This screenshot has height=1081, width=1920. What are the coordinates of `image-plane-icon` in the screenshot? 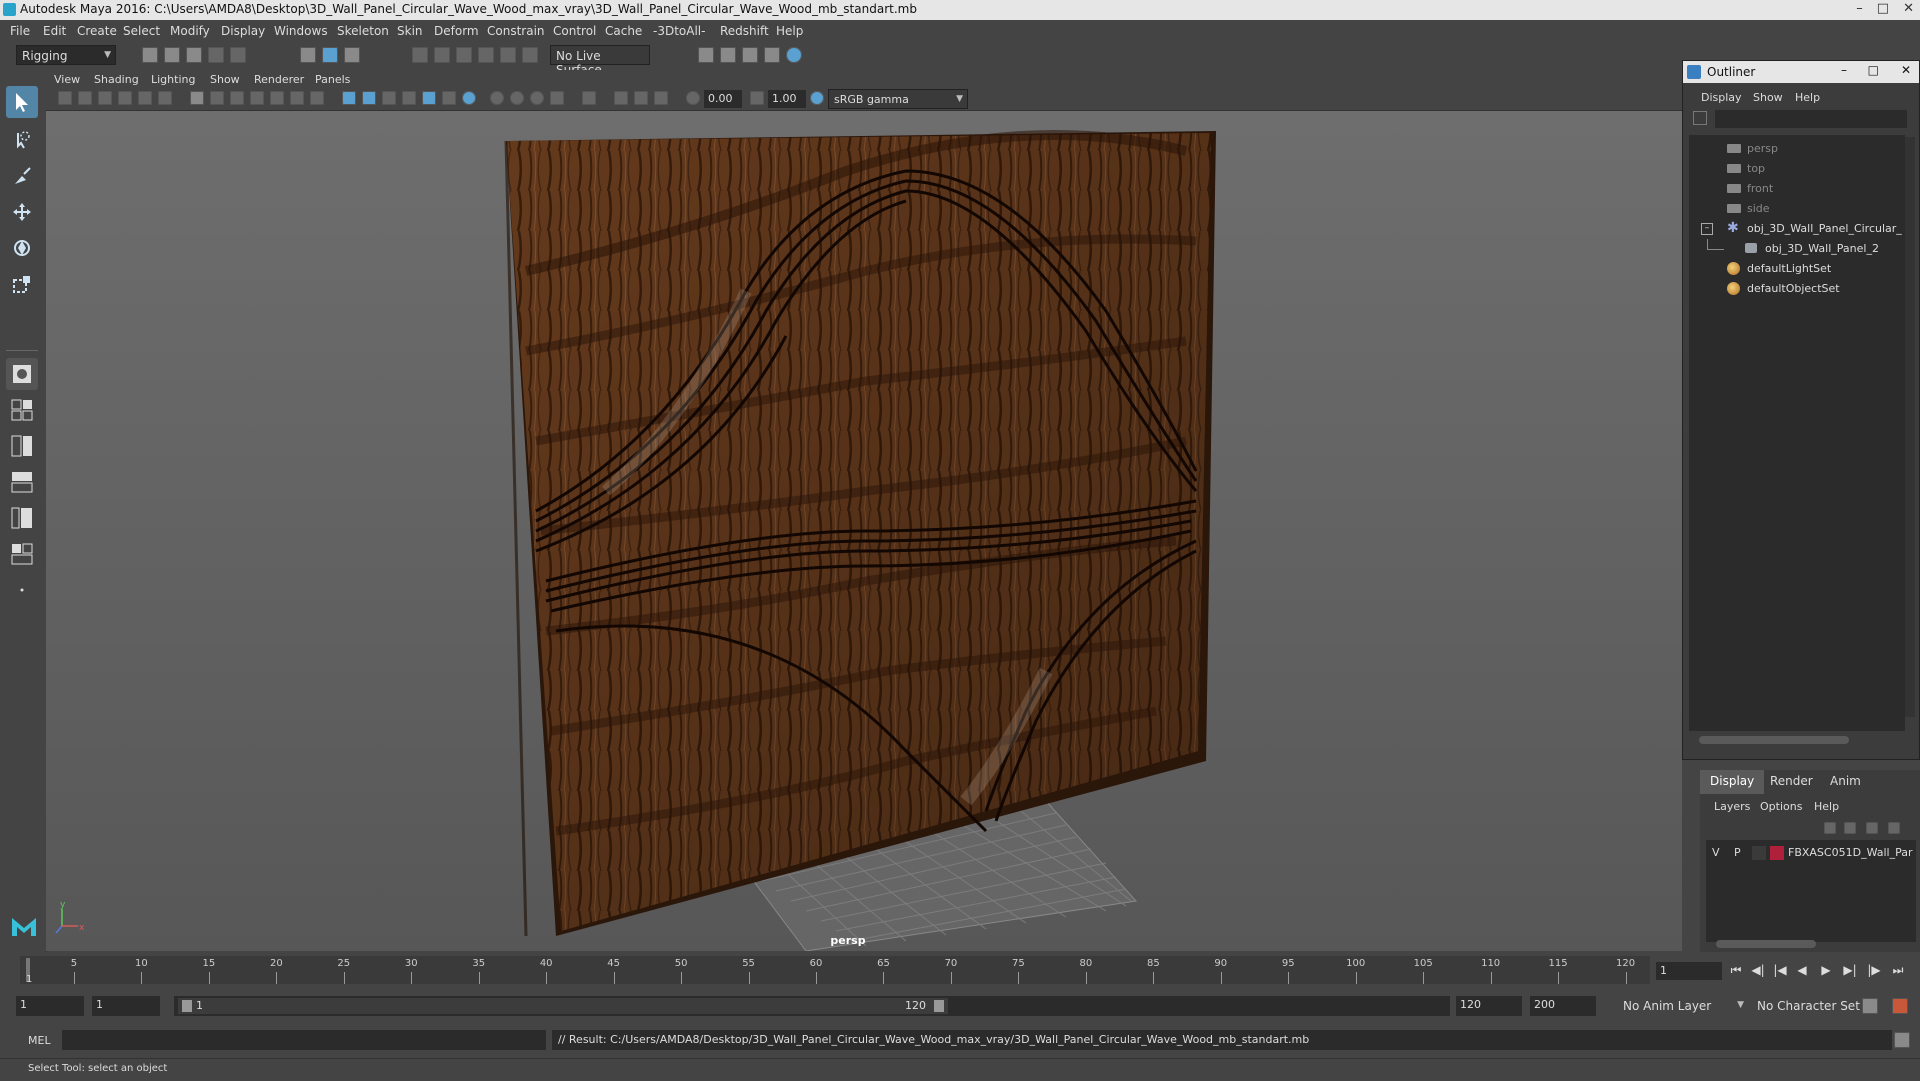 It's located at (125, 98).